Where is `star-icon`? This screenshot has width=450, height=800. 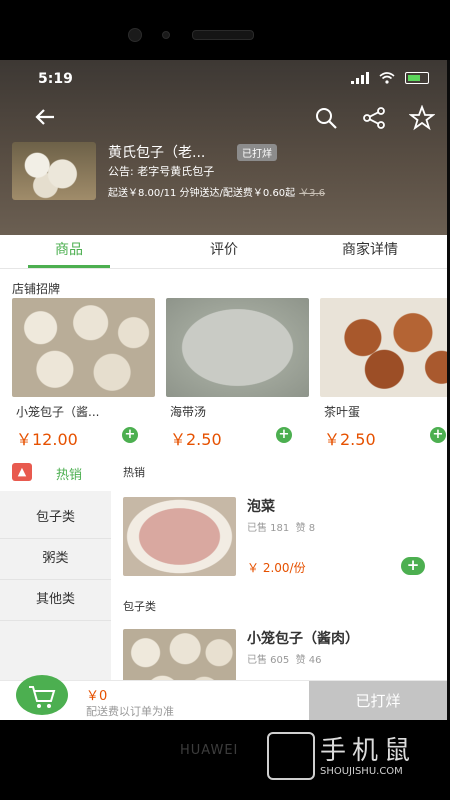
star-icon is located at coordinates (422, 117).